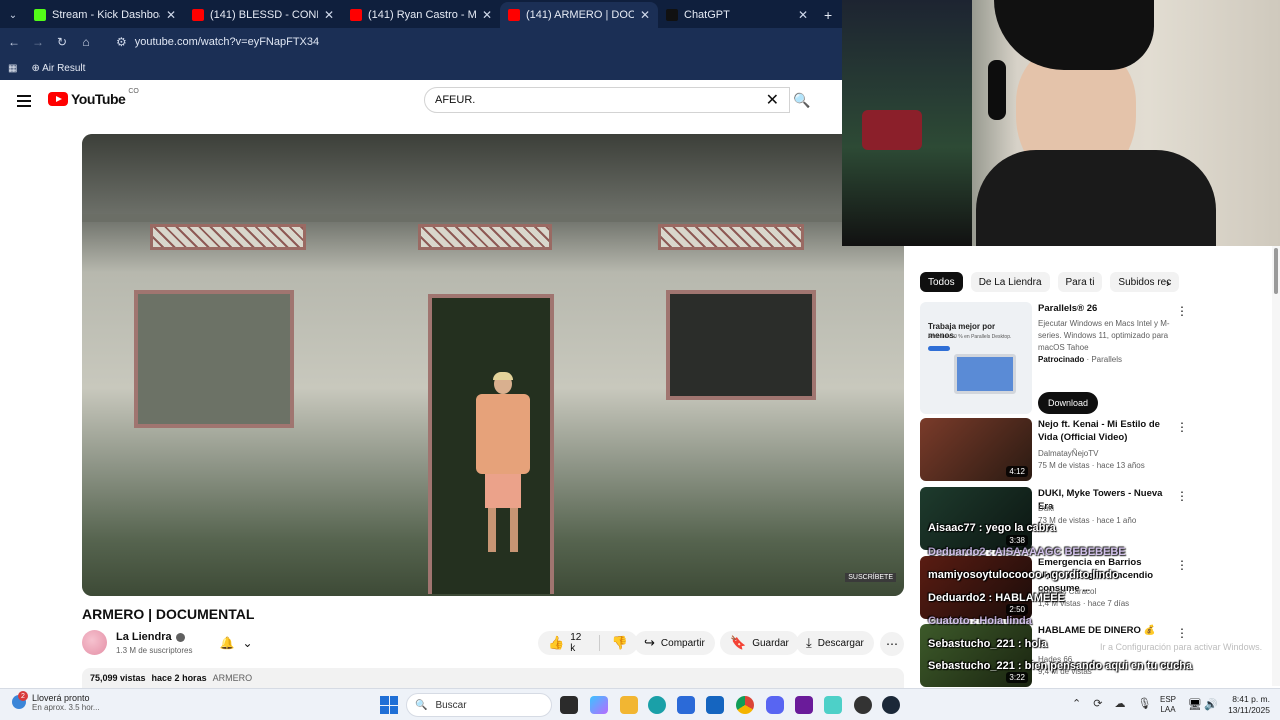 The image size is (1280, 720). Describe the element at coordinates (86, 42) in the screenshot. I see `home-icon: ⌂` at that location.